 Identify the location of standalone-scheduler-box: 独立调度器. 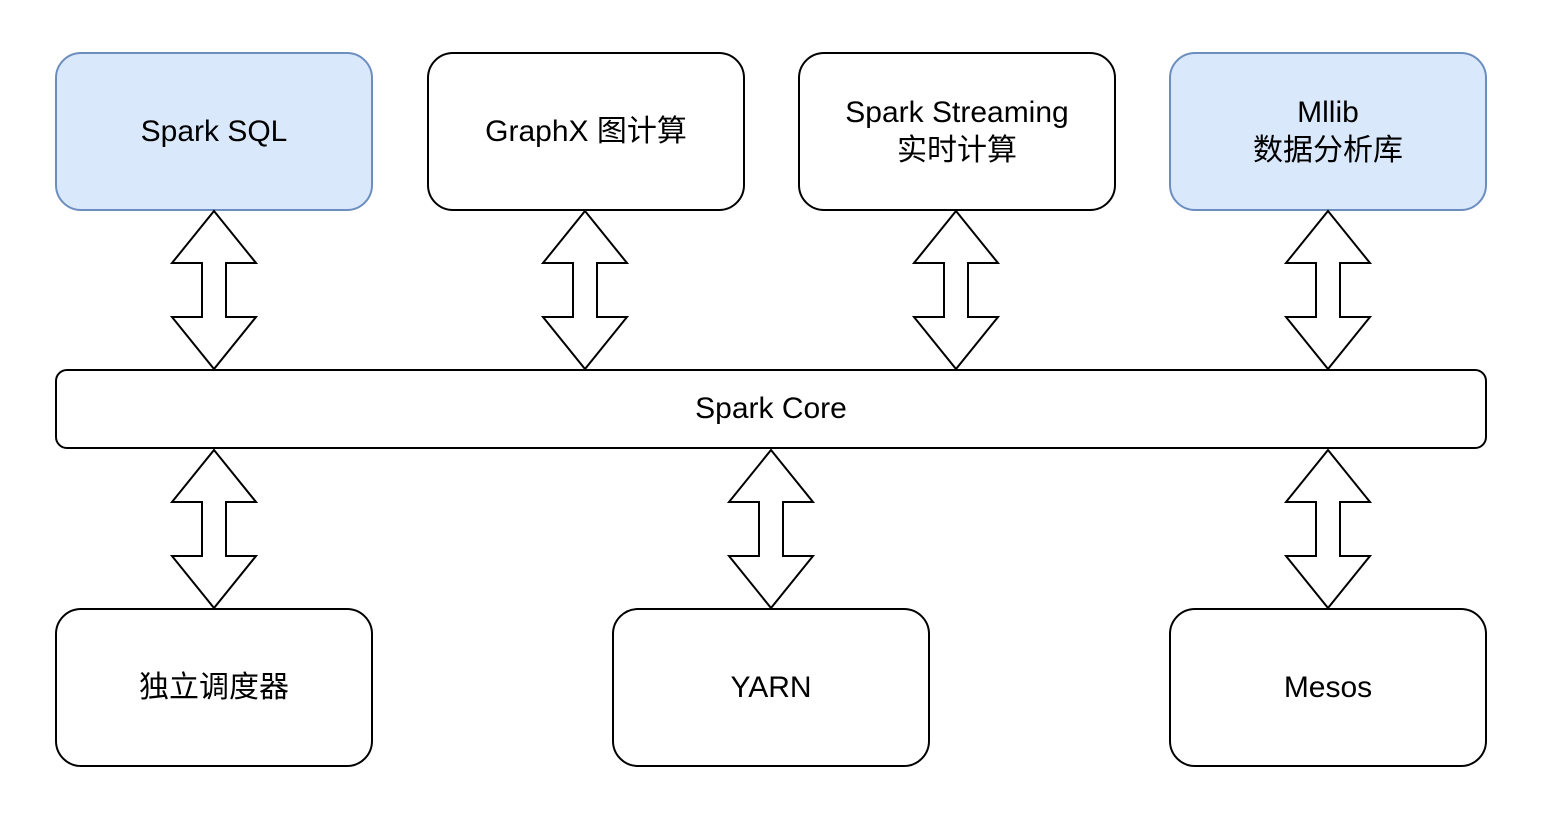
(214, 687).